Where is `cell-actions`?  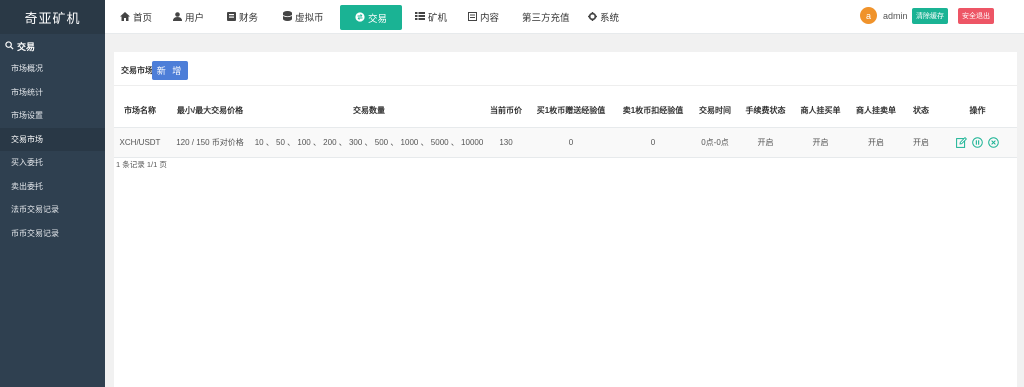 cell-actions is located at coordinates (977, 142).